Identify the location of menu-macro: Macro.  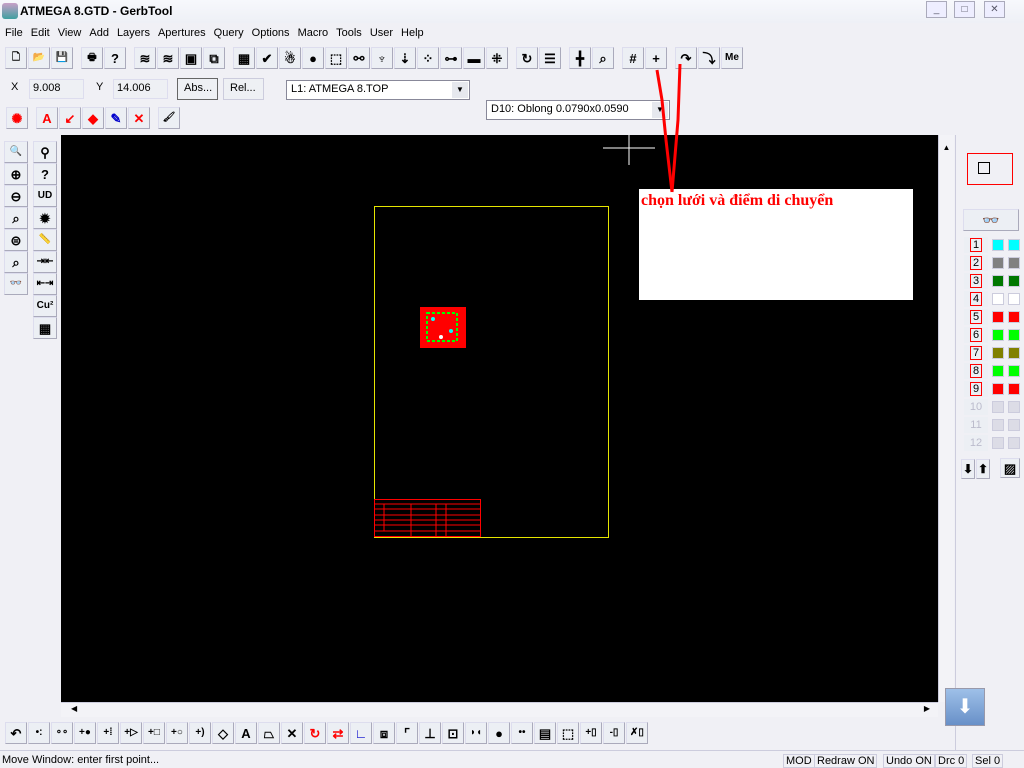
(316, 33).